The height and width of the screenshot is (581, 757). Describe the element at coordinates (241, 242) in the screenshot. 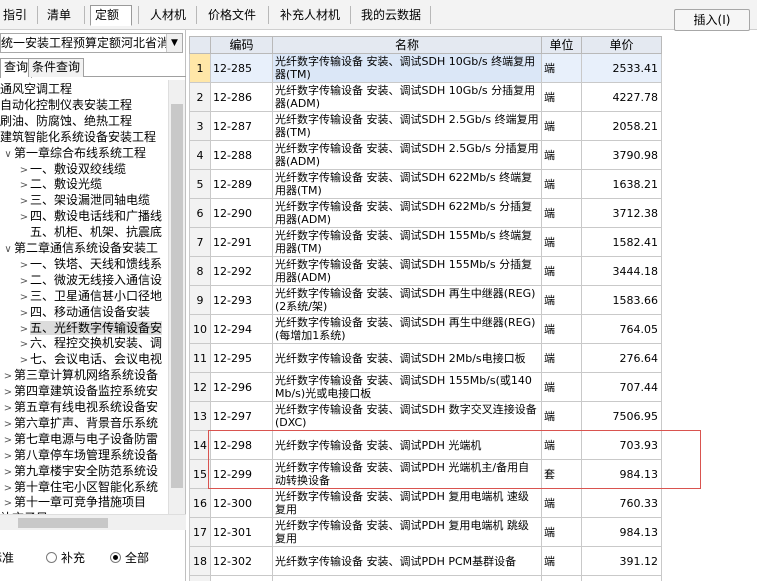

I see `row-code: 12-291` at that location.